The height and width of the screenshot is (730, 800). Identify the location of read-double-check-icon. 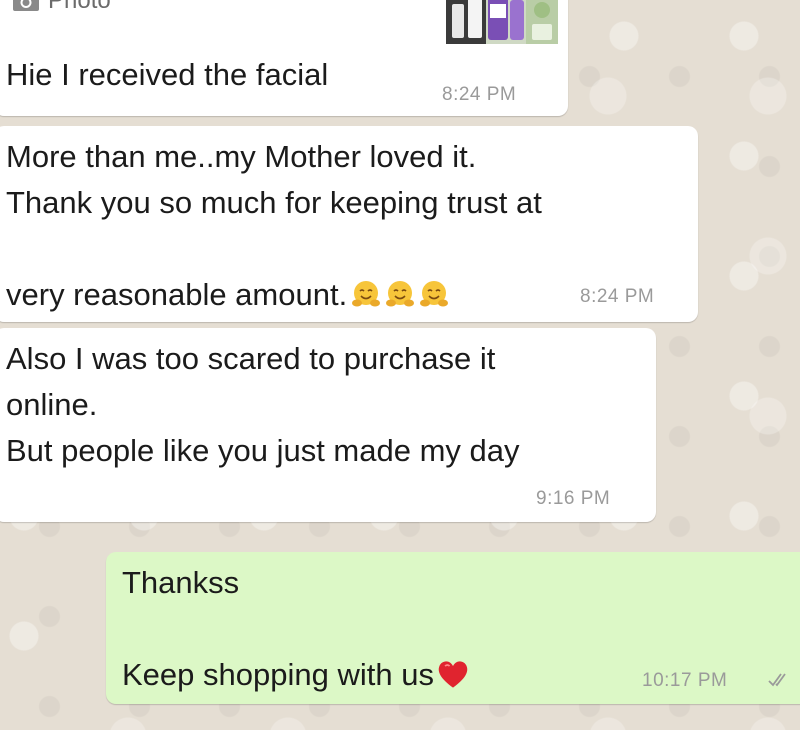
(777, 680).